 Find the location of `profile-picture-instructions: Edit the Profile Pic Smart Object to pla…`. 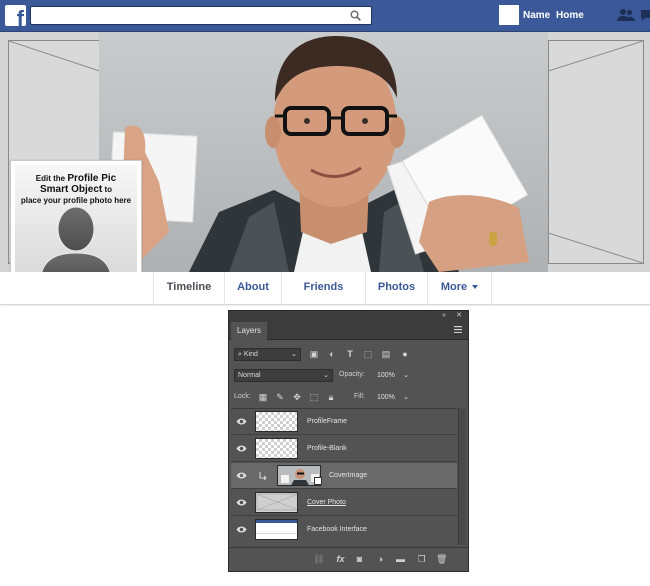

profile-picture-instructions: Edit the Profile Pic Smart Object to pla… is located at coordinates (76, 189).